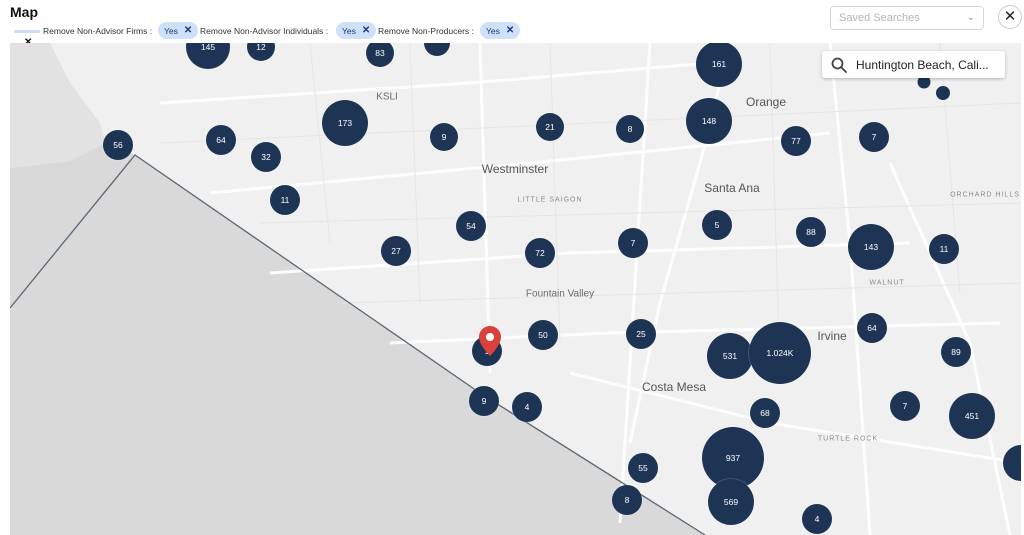  Describe the element at coordinates (674, 387) in the screenshot. I see `place-label: Costa Mesa` at that location.